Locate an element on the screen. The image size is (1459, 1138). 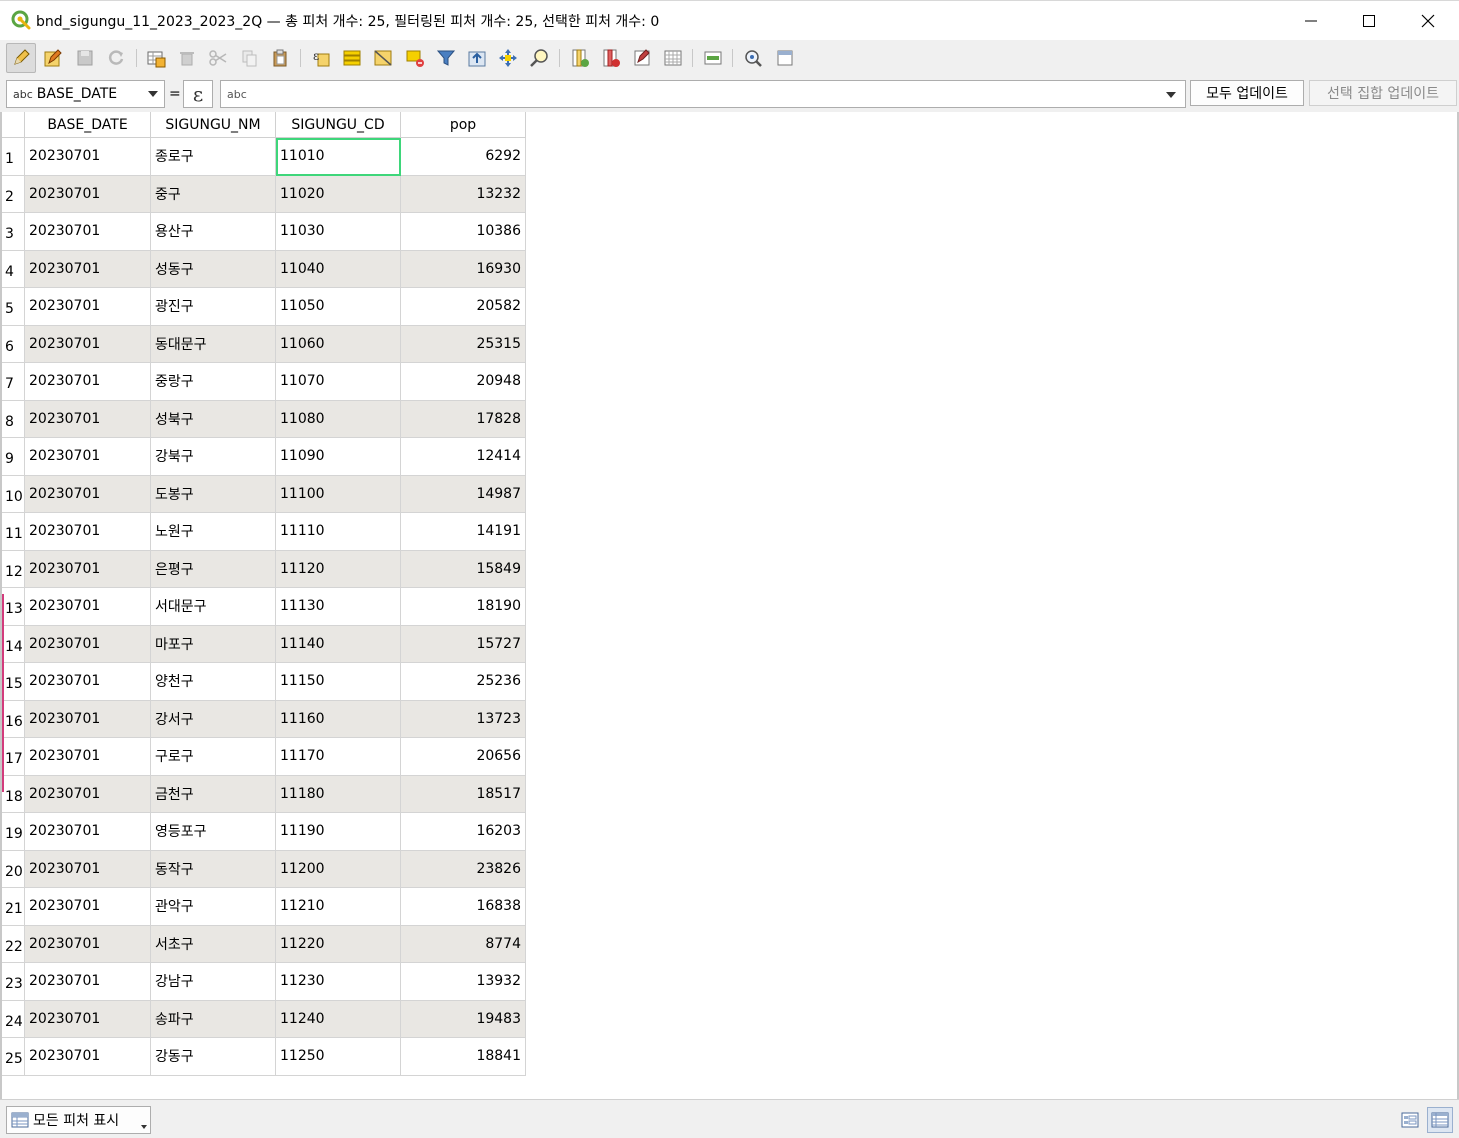
cell-sigungu-nm: 성북구 is located at coordinates (213, 419).